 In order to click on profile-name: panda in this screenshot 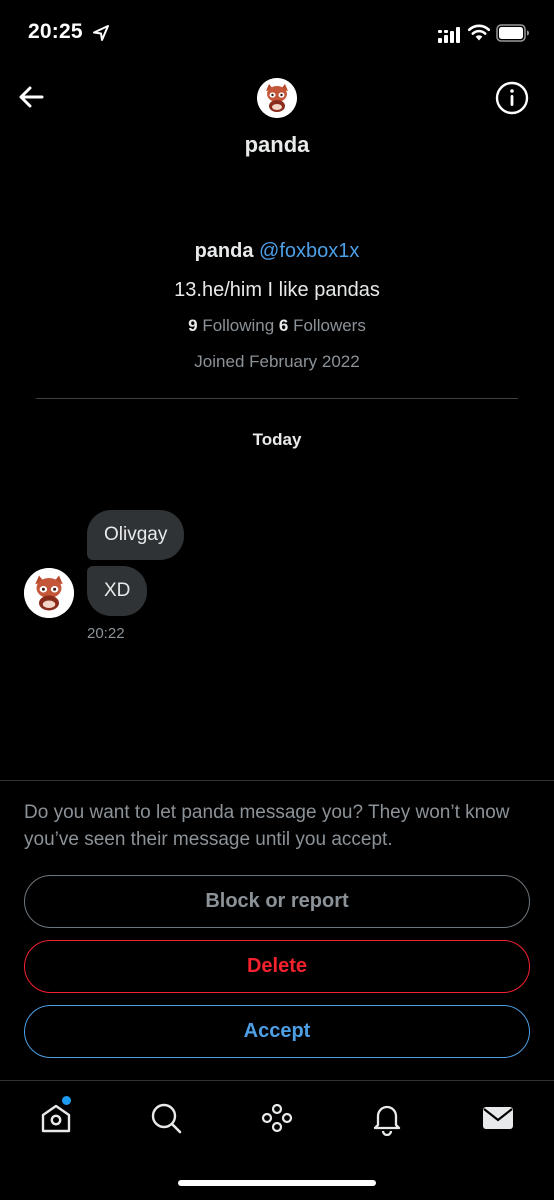, I will do `click(224, 251)`.